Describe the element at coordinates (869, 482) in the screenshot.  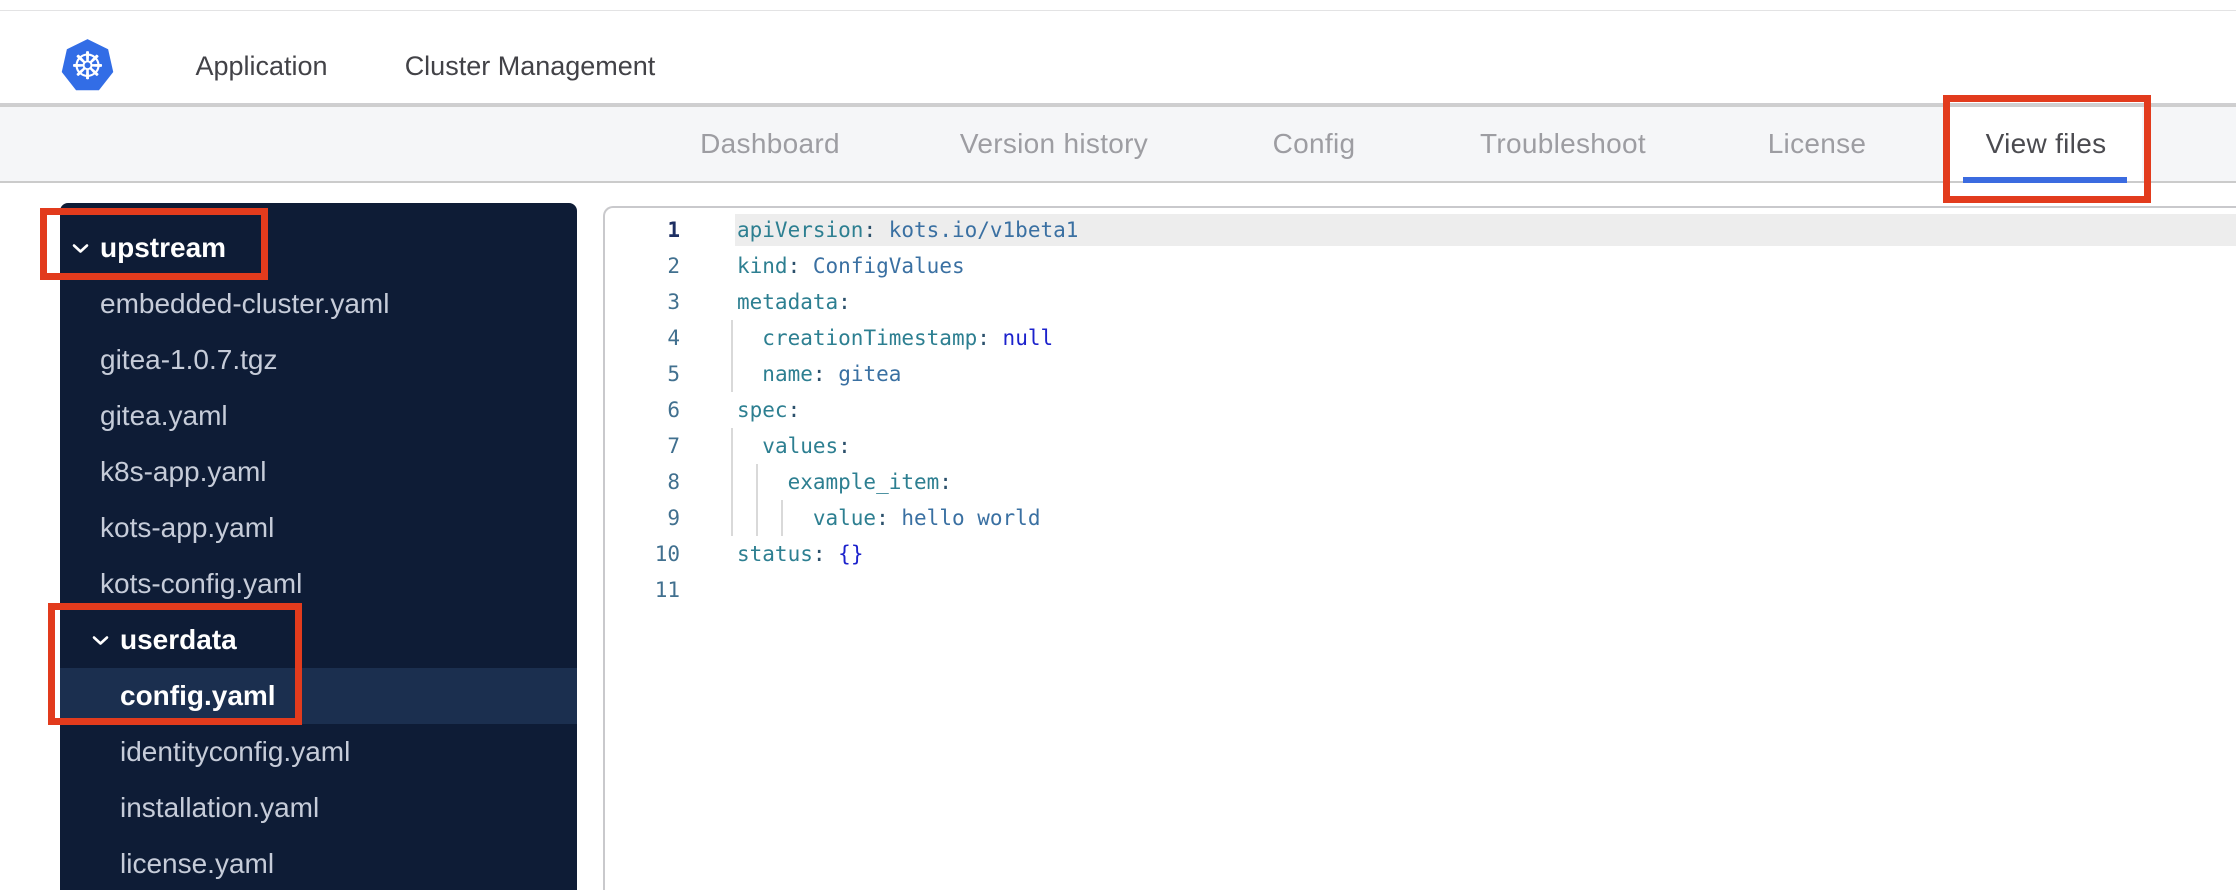
I see `code-line-text: example_item:` at that location.